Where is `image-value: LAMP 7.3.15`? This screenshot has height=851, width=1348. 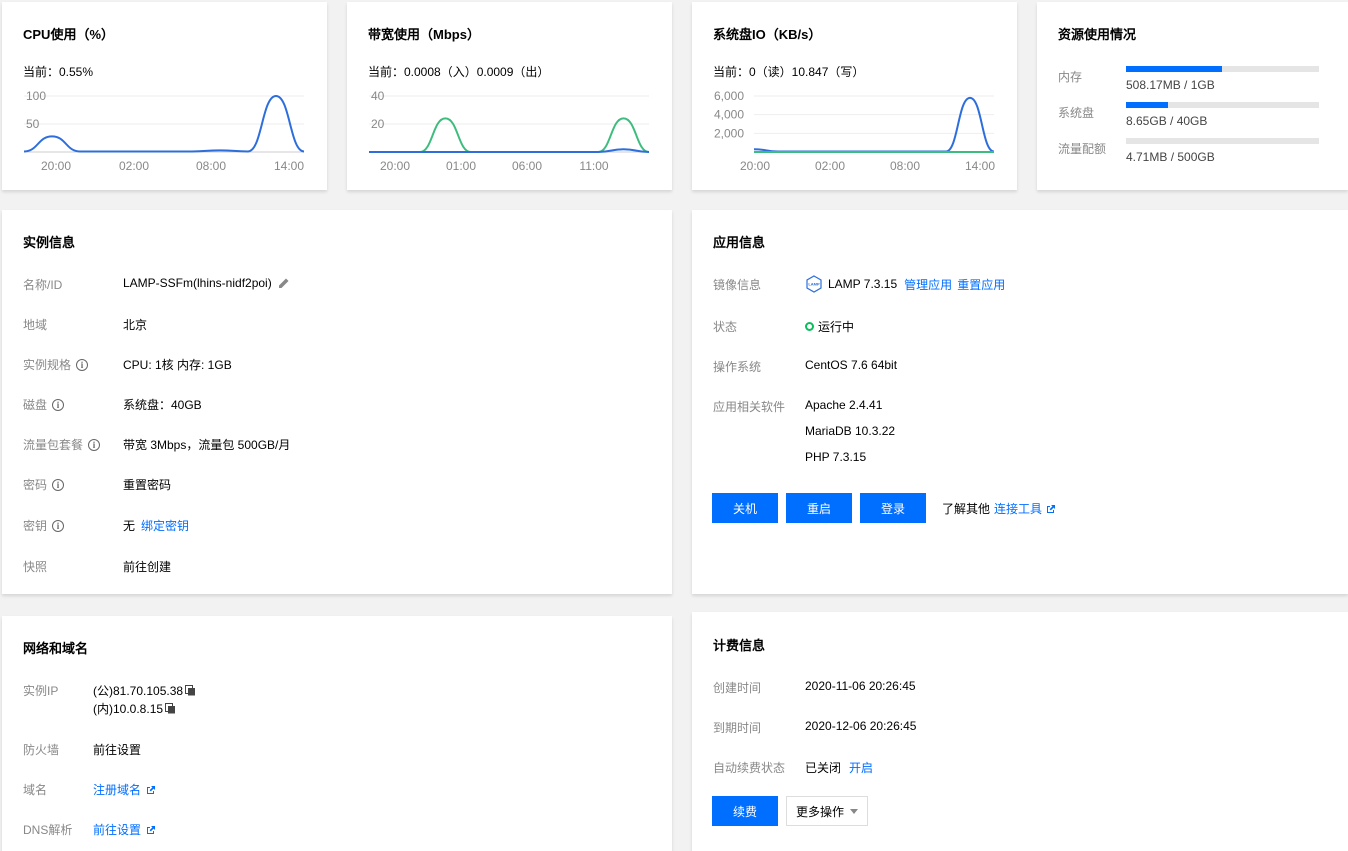
image-value: LAMP 7.3.15 is located at coordinates (863, 284).